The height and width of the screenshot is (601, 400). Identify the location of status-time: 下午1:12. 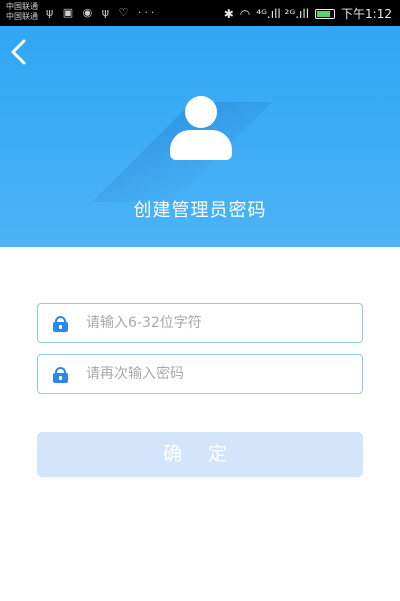
(366, 14).